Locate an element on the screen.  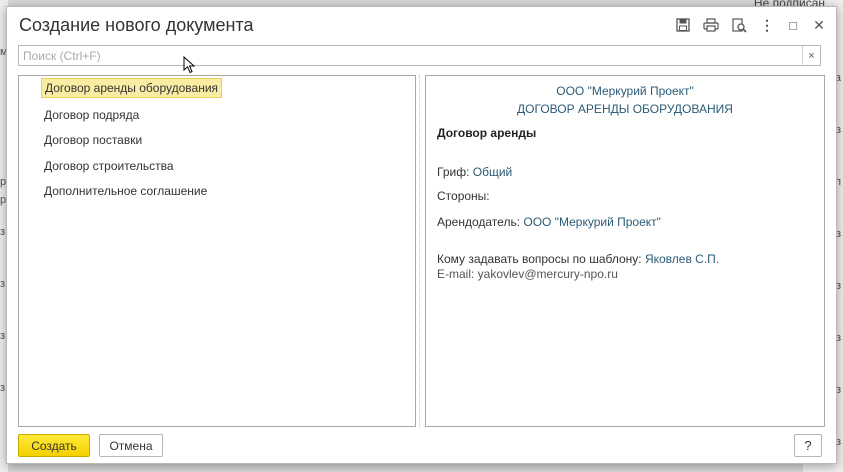
close-icon: ✕ is located at coordinates (819, 25).